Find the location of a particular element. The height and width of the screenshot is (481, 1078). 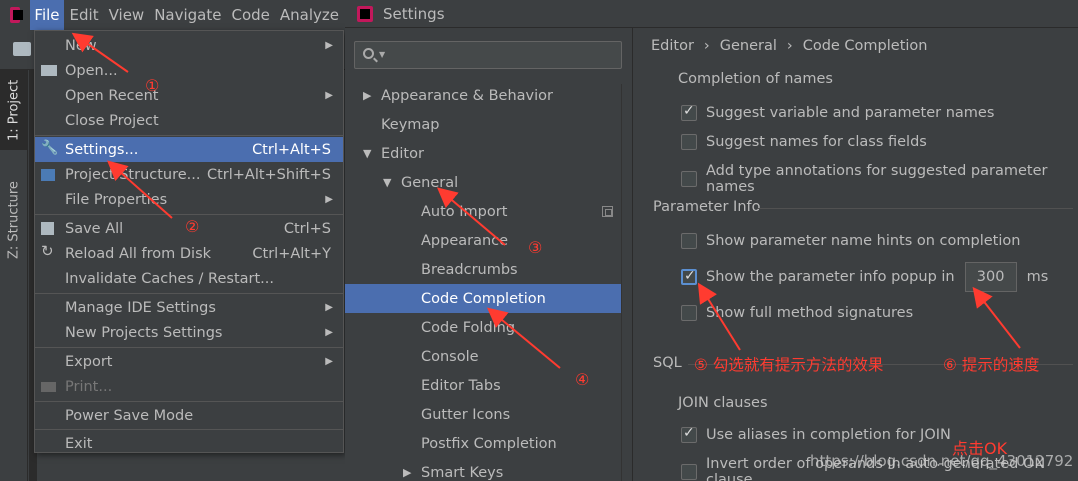

reload-icon: ↻ is located at coordinates (47, 251).